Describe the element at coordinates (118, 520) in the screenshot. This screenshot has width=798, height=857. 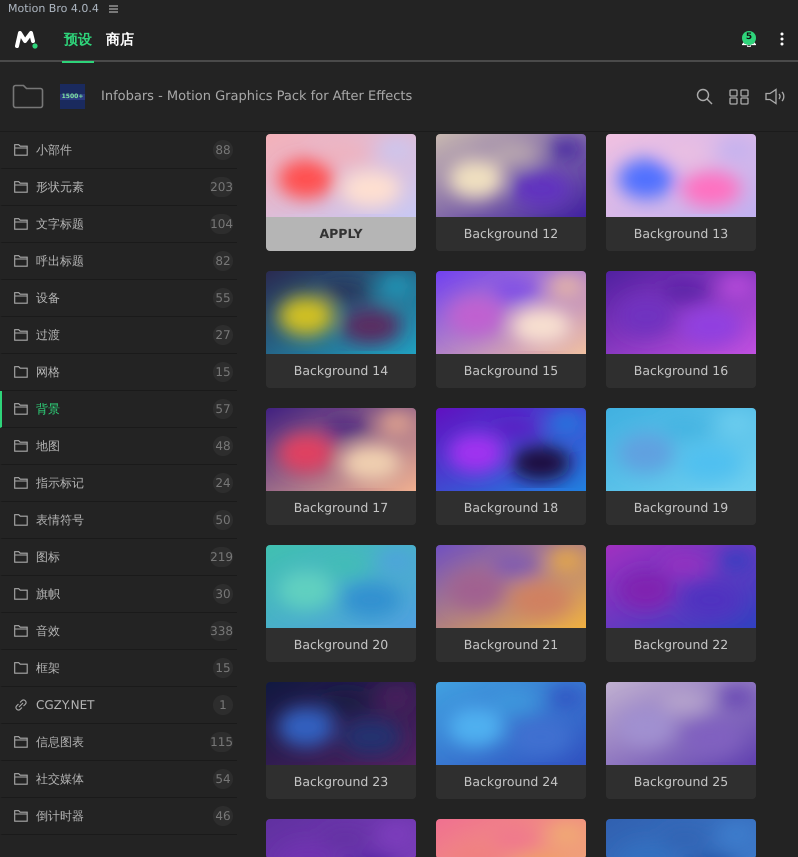
I see `sidebar-item: 表情符号 50` at that location.